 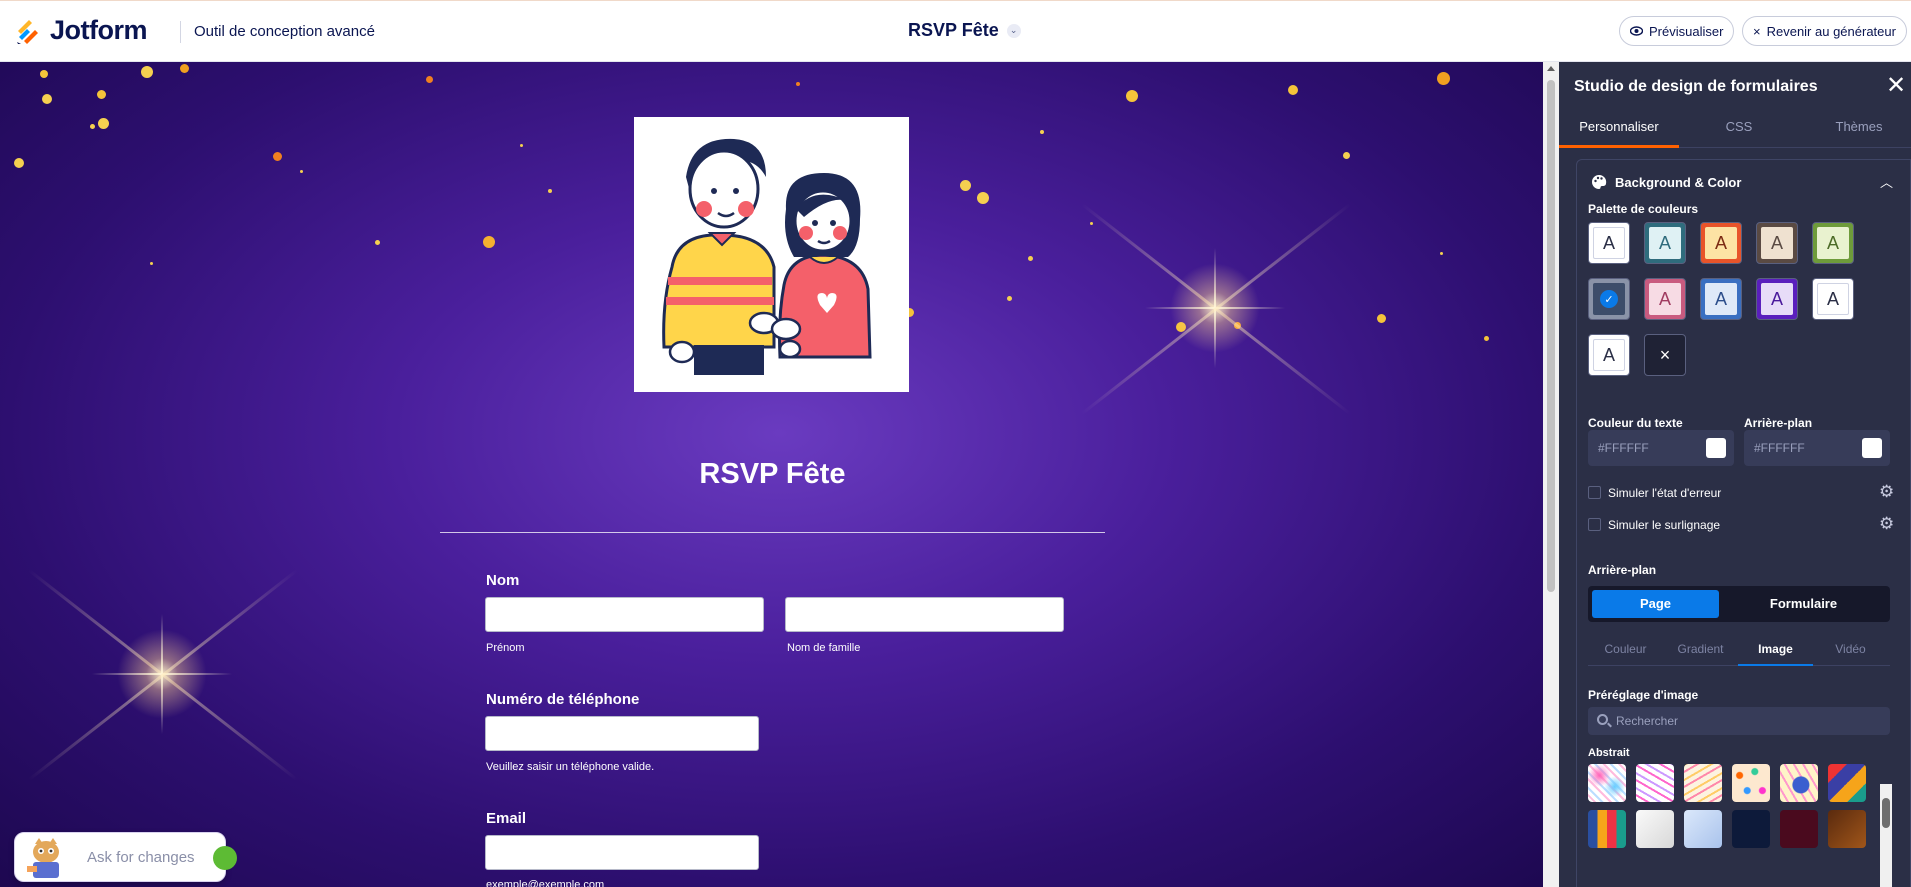 I want to click on tab-personnaliser: Personnaliser, so click(x=1619, y=127).